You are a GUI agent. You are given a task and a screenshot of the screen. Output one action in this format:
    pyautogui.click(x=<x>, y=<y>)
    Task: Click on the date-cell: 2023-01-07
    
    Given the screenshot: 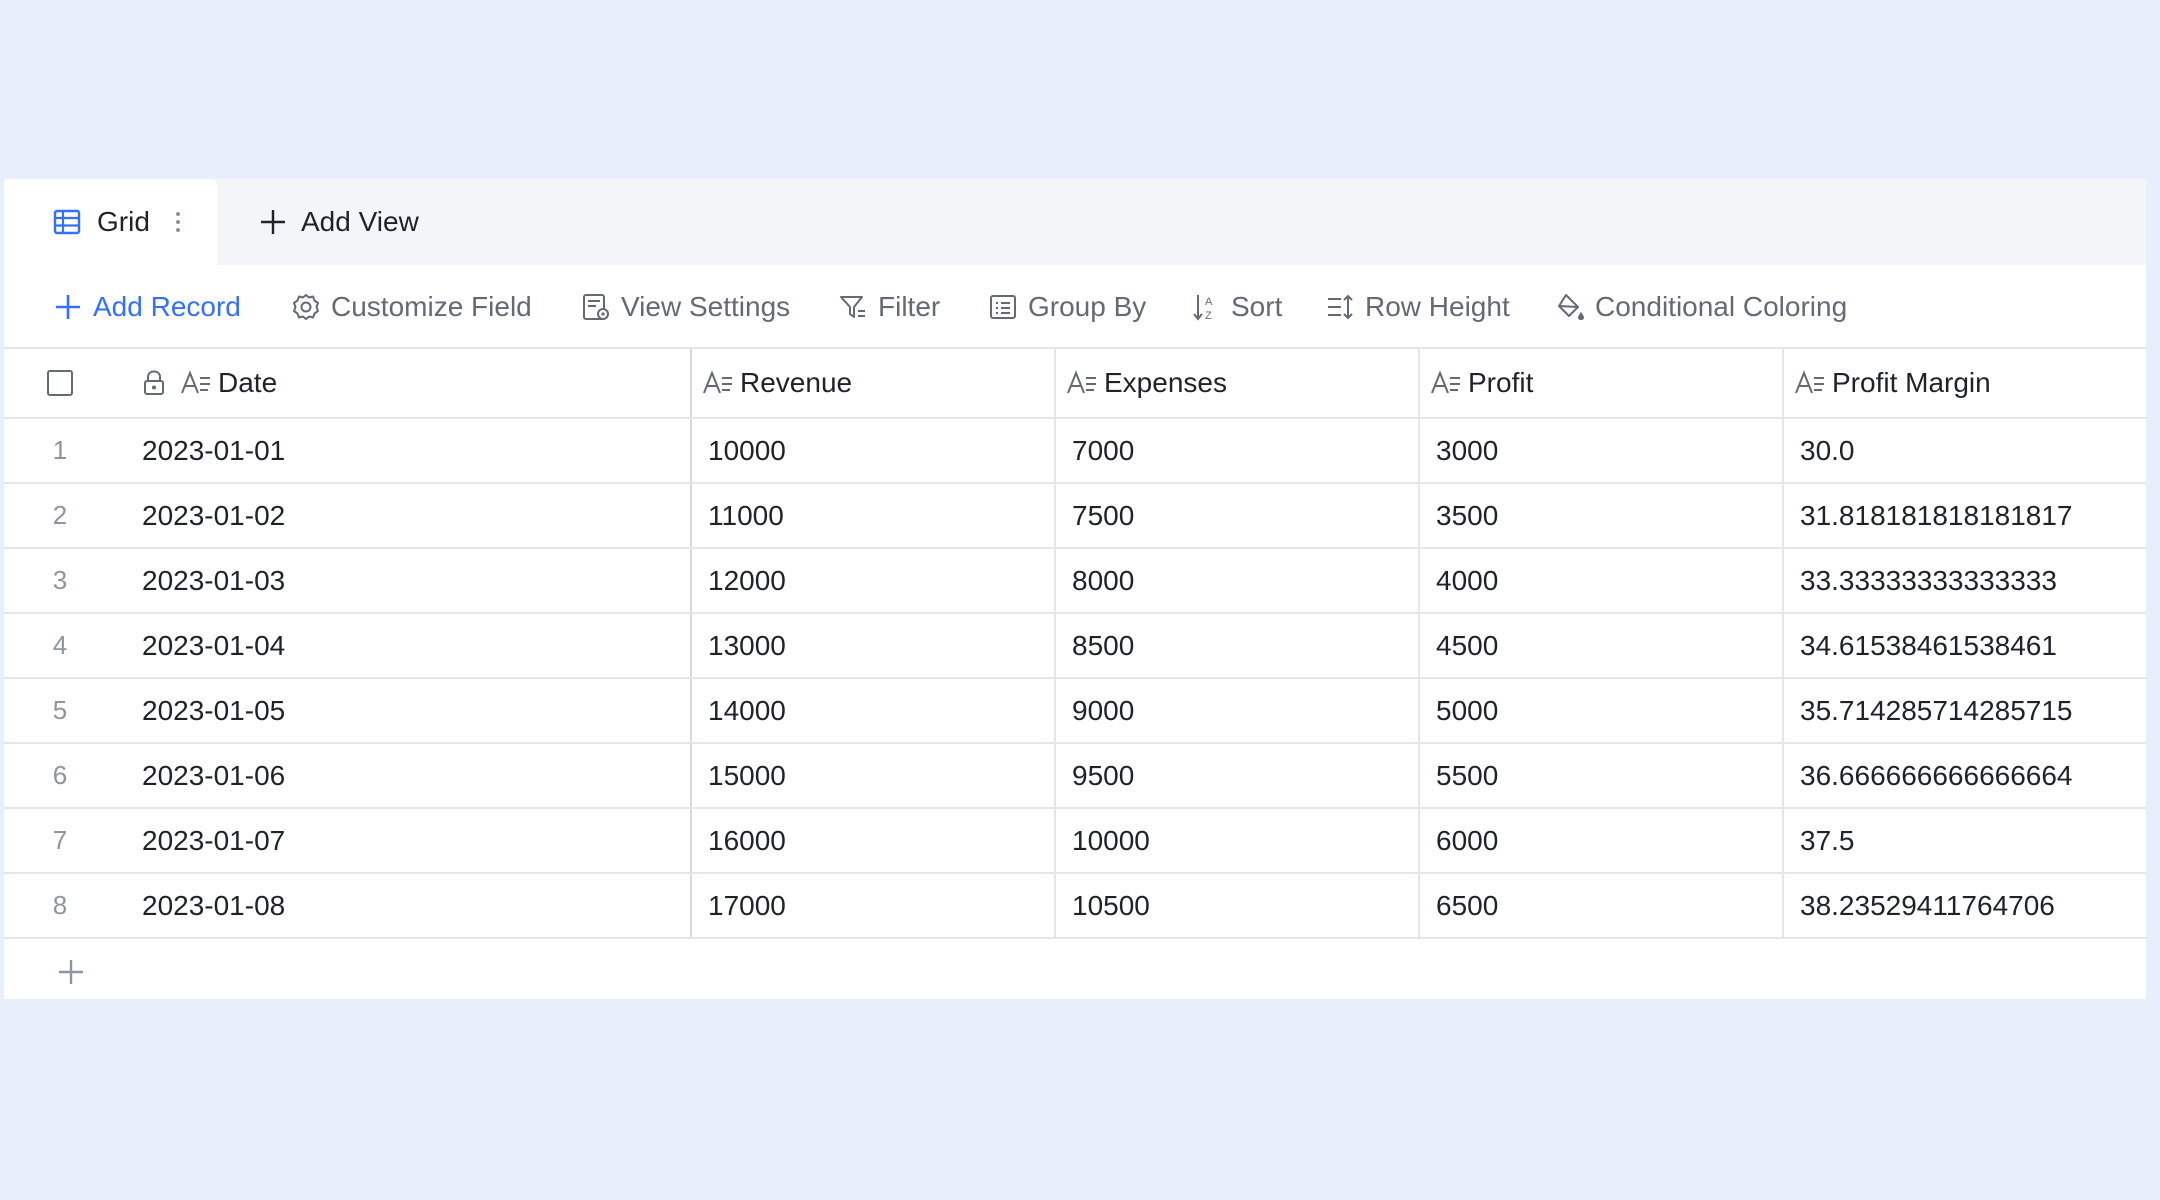 What is the action you would take?
    pyautogui.click(x=412, y=840)
    